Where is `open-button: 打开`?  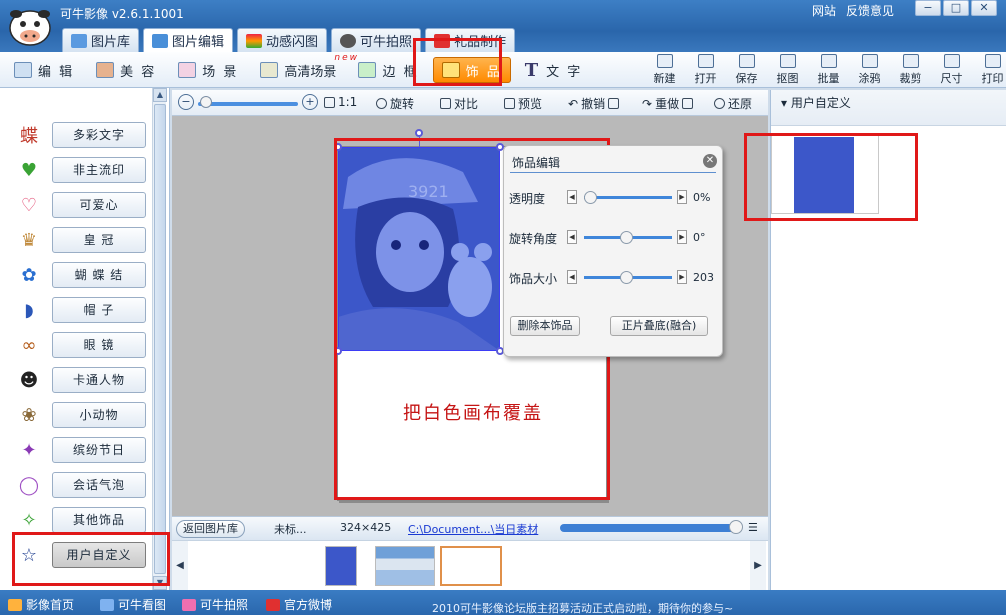
open-button: 打开 is located at coordinates (705, 70).